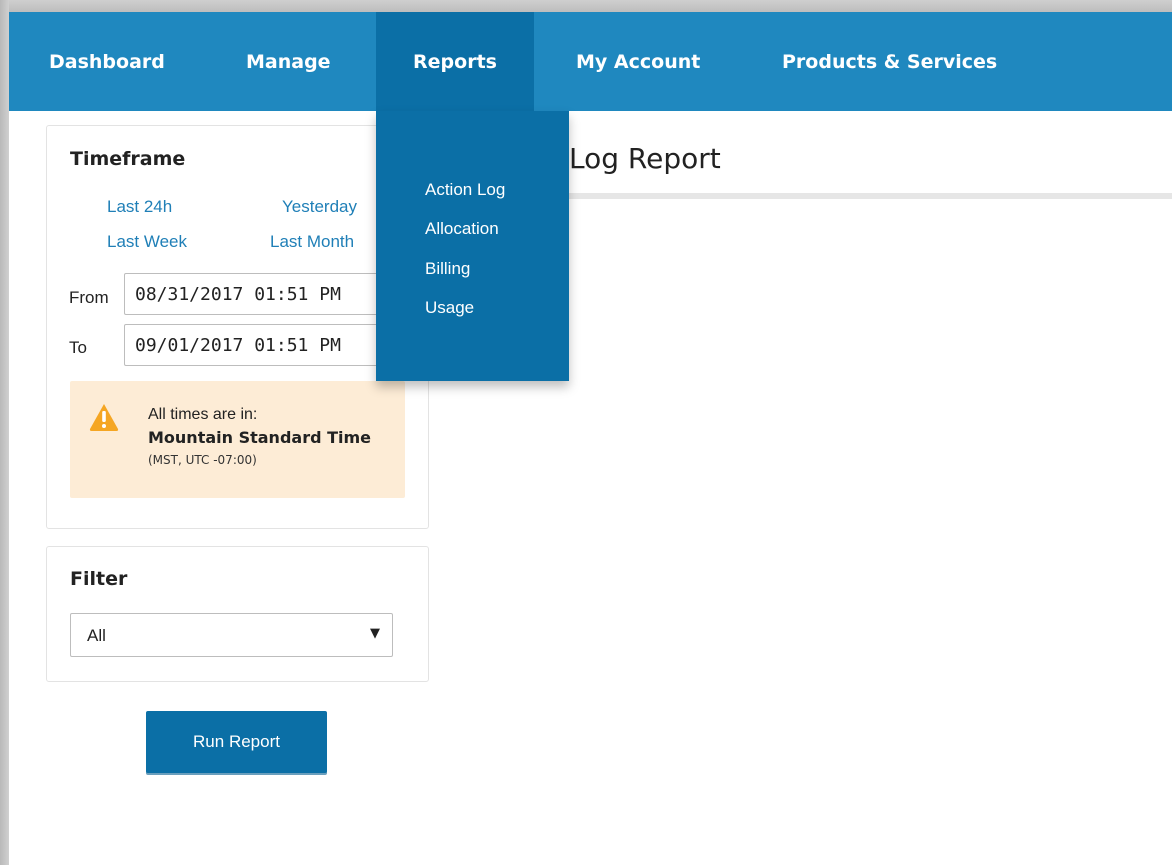 The width and height of the screenshot is (1172, 865). Describe the element at coordinates (203, 414) in the screenshot. I see `timezone-intro: All times are in:` at that location.